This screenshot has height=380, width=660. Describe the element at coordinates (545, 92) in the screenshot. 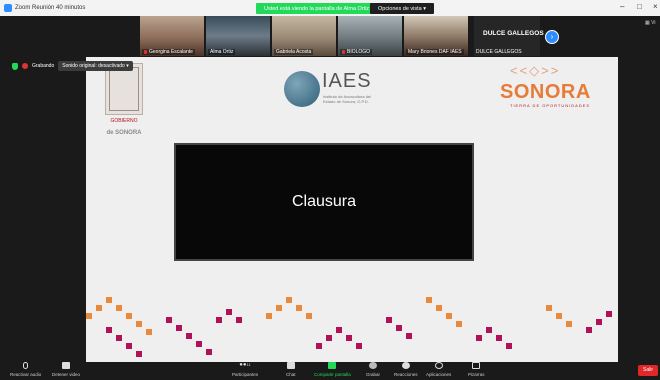

I see `sonora-logo-text: SONORA` at that location.